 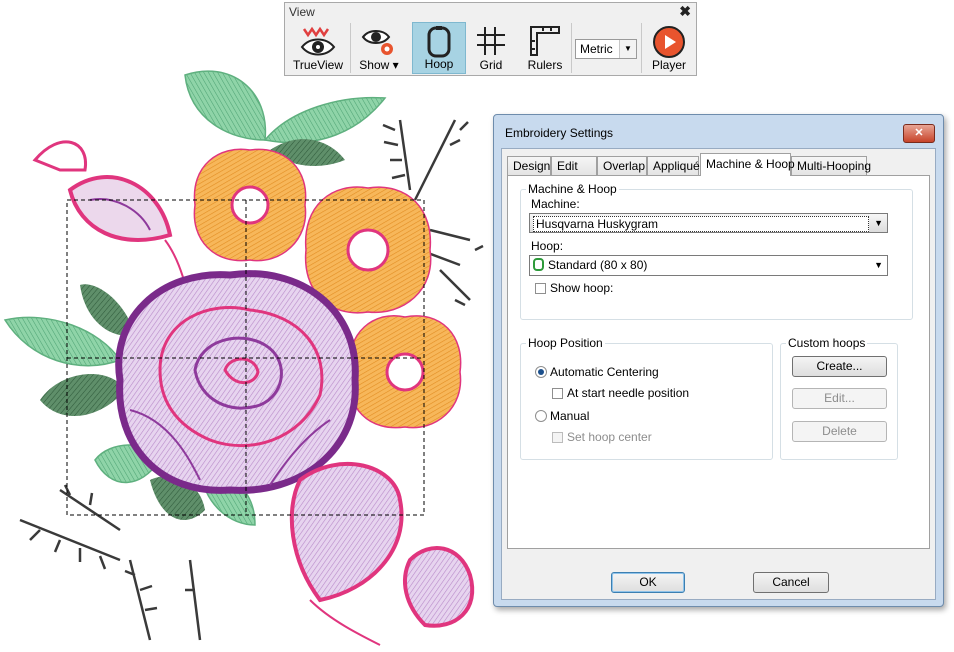 I want to click on hoop-select-value: Standard (80 x 80), so click(x=598, y=265).